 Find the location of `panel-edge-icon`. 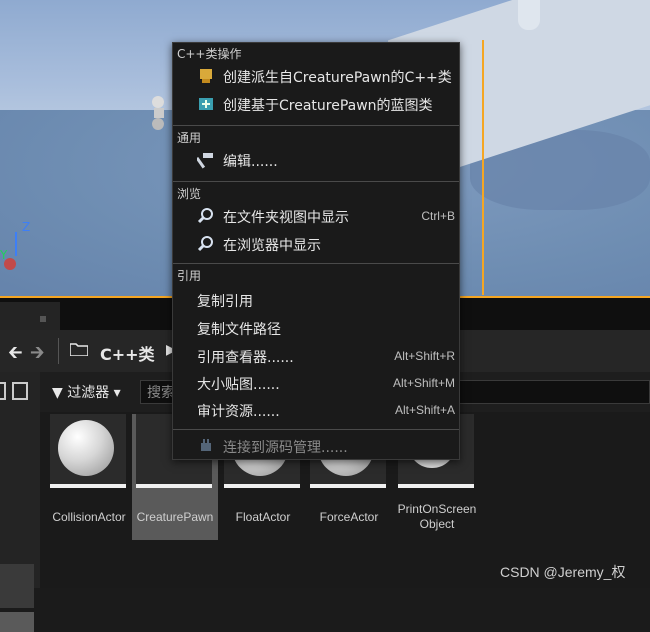

panel-edge-icon is located at coordinates (3, 391).